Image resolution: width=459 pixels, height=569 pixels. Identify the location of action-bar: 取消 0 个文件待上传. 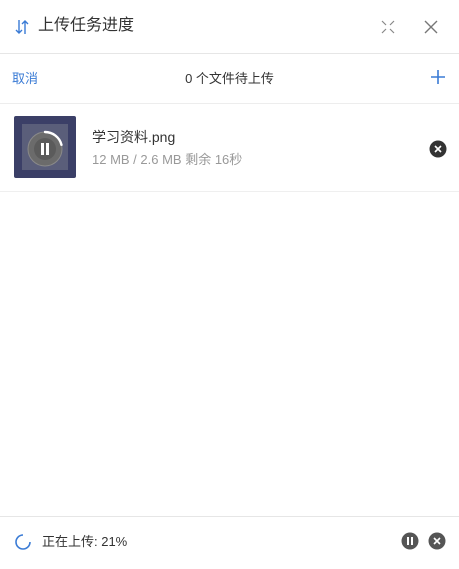
(229, 79).